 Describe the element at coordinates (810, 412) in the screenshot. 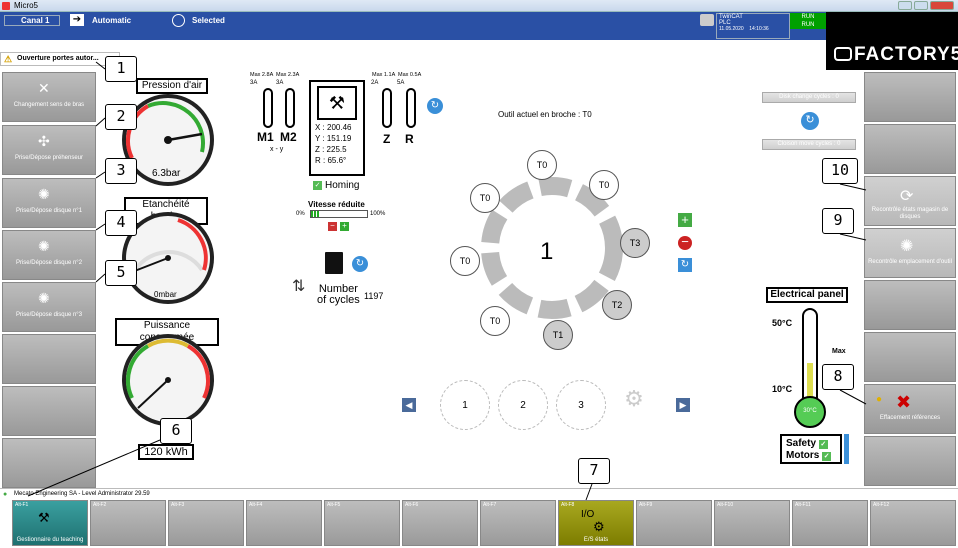

I see `thermometer-bulb: 30°C` at that location.